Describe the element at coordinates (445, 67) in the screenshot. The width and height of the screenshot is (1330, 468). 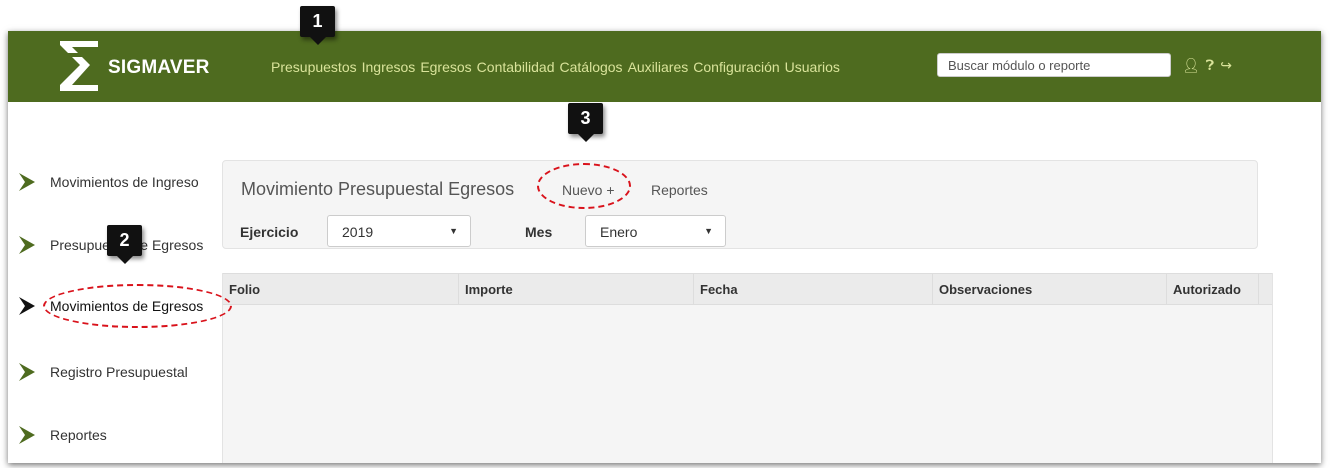
I see `menu-egresos: Egresos` at that location.